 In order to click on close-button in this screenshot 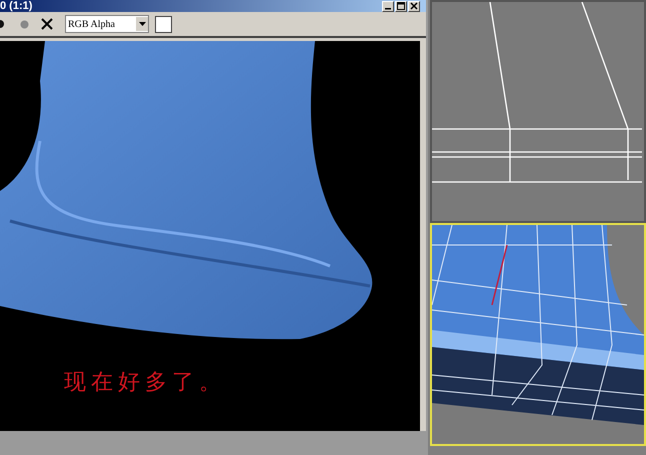, I will do `click(414, 6)`.